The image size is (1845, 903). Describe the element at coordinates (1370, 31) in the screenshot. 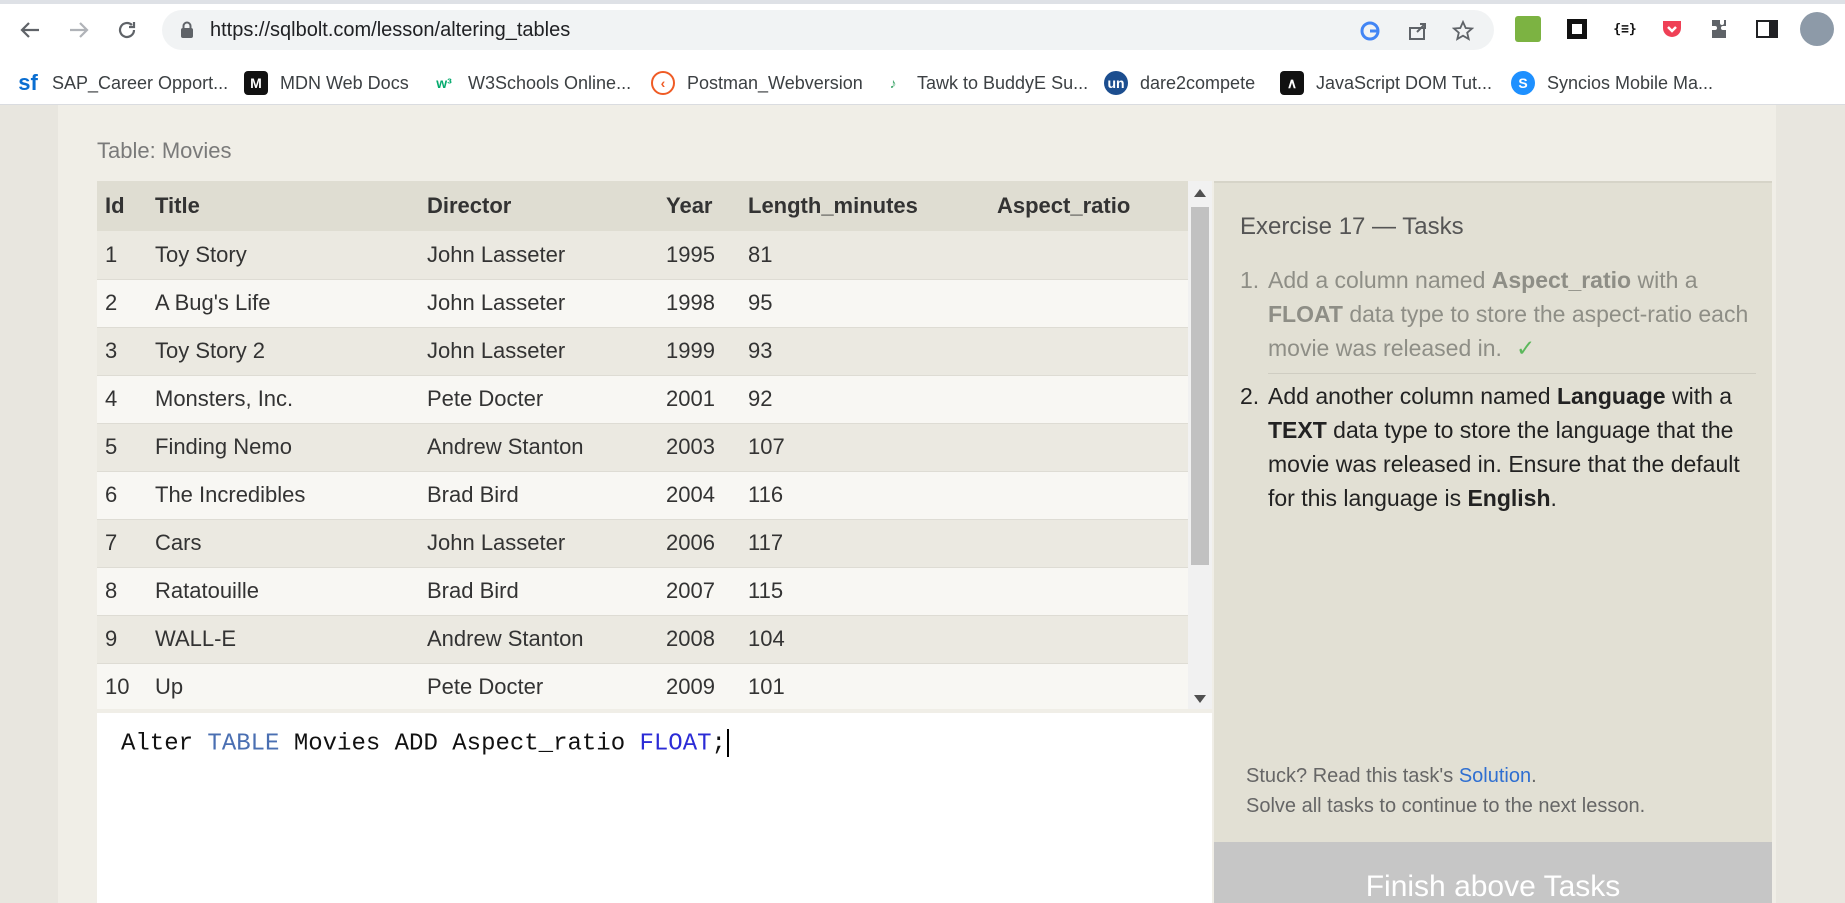

I see `google-icon` at that location.